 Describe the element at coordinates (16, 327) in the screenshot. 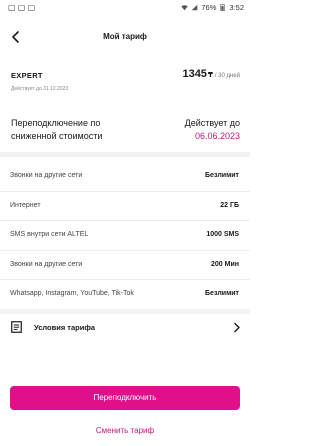

I see `document-icon` at that location.